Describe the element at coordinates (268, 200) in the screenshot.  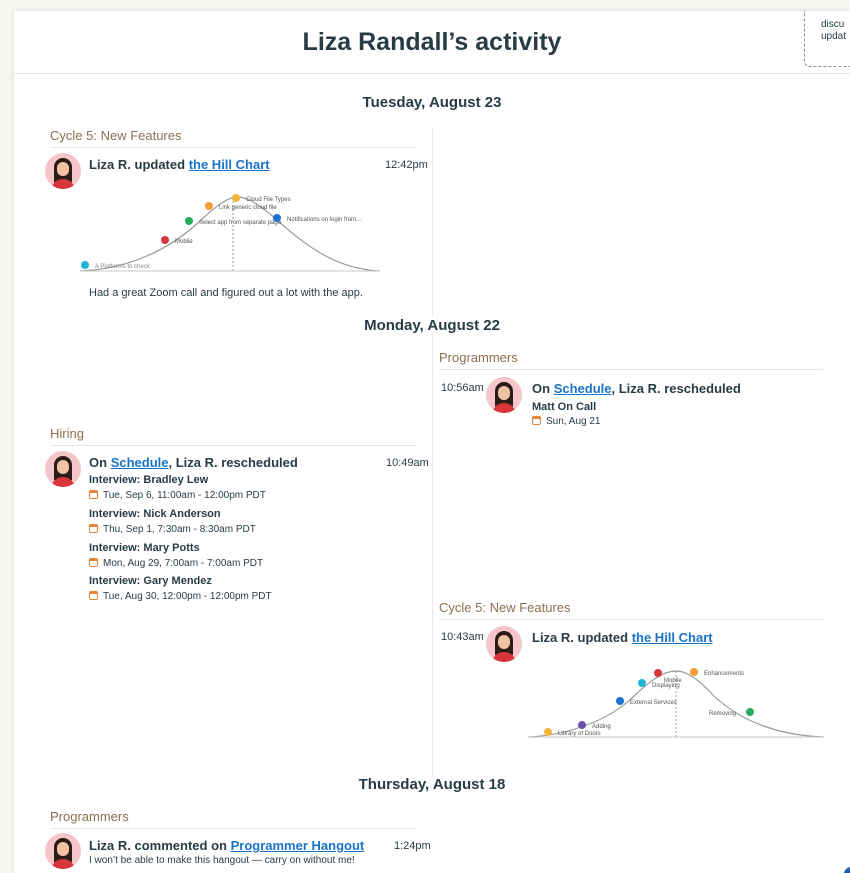
I see `hill-point-label: Cloud File Types` at that location.